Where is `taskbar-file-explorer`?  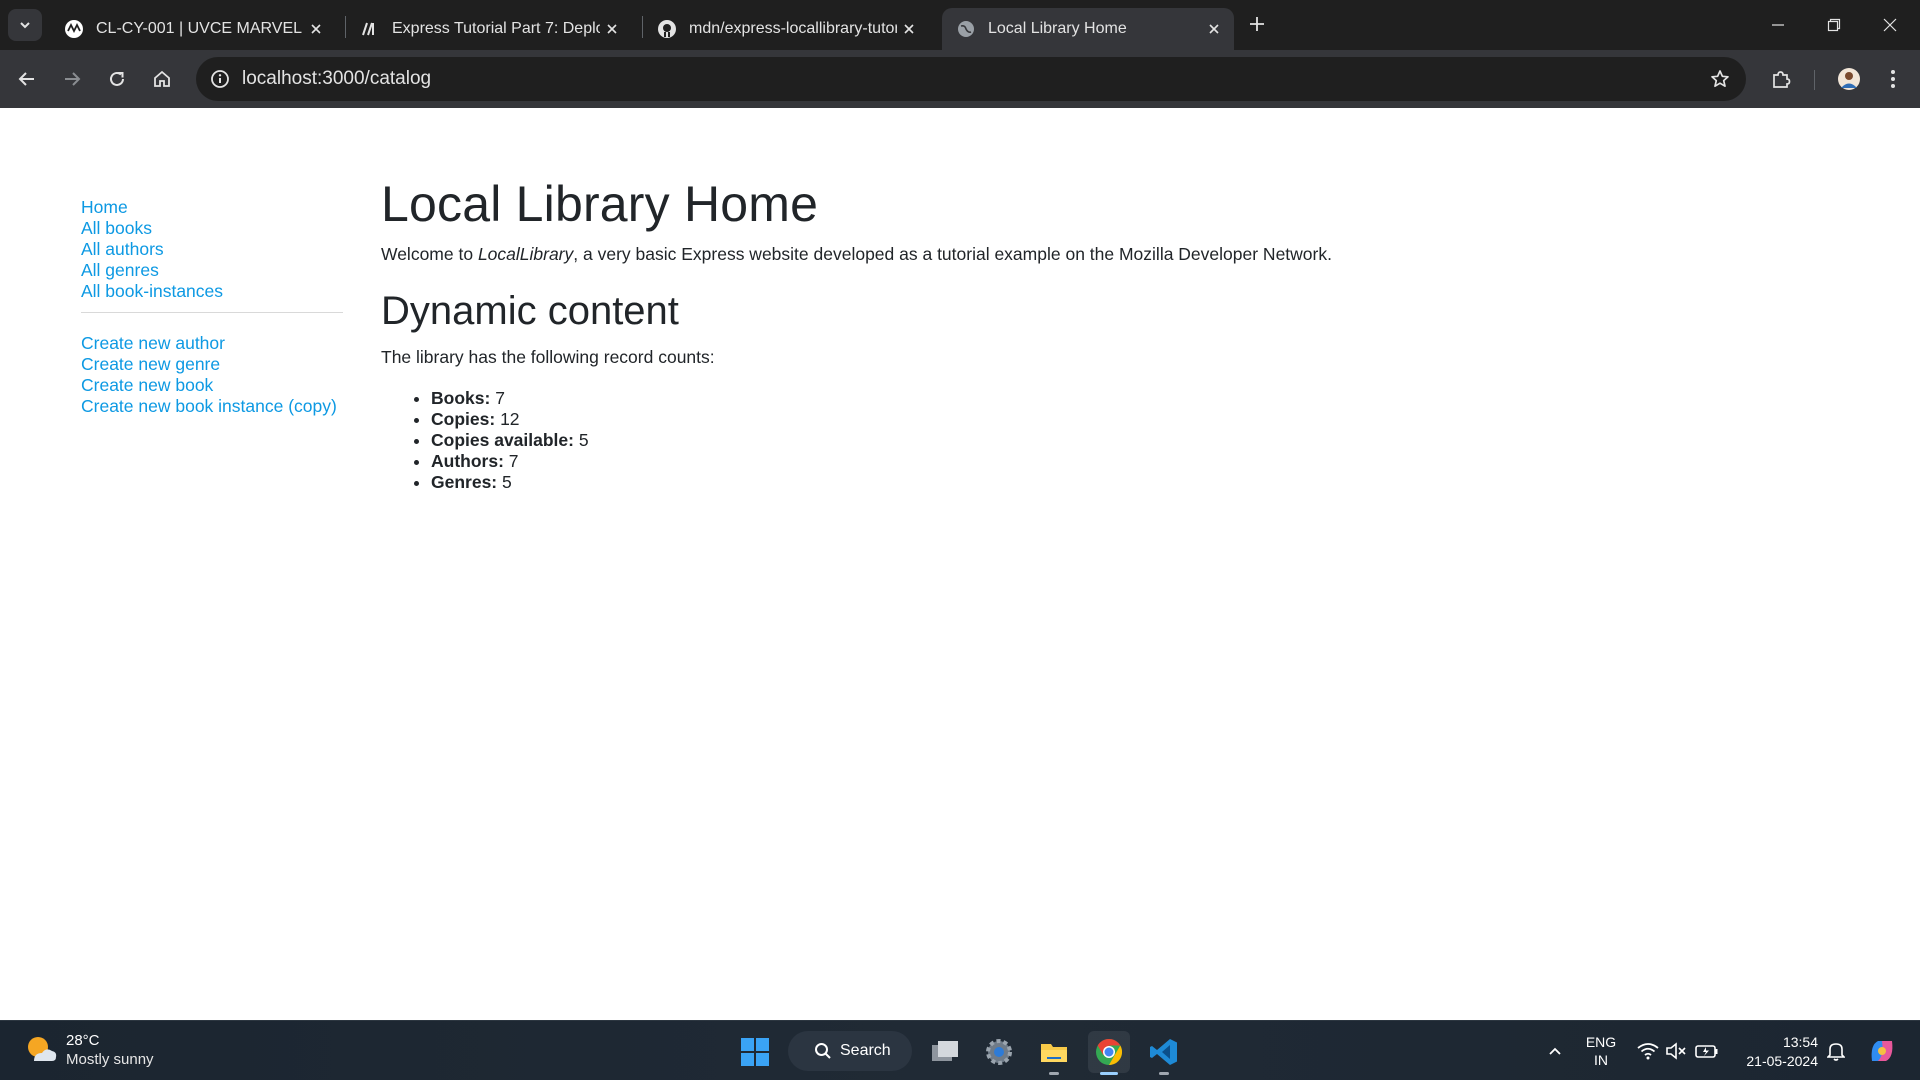
taskbar-file-explorer is located at coordinates (1054, 1053).